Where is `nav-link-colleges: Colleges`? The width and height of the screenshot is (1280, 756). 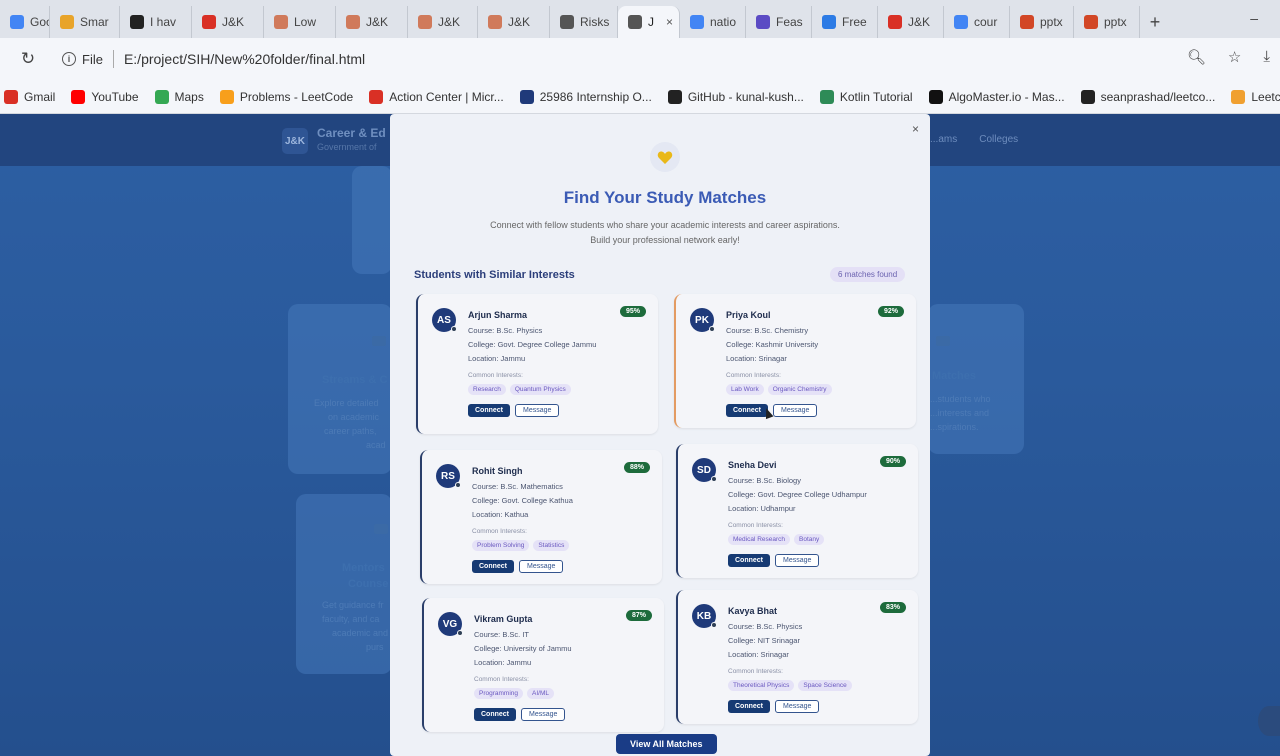
nav-link-colleges: Colleges is located at coordinates (998, 139).